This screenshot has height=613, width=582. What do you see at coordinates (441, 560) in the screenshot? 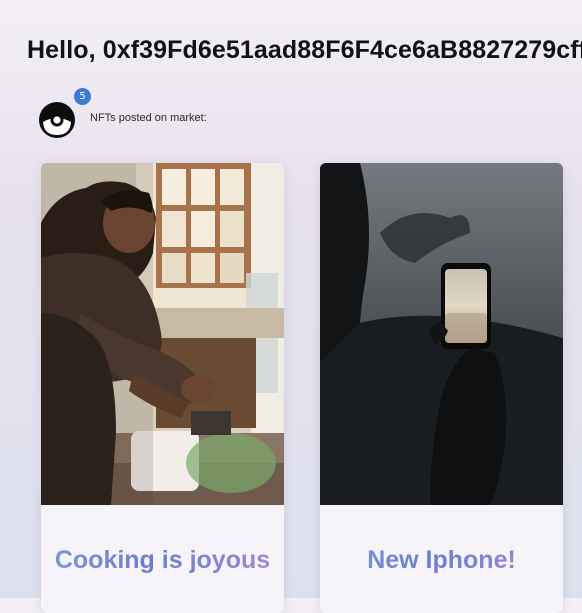
I see `nft-title: New Iphone!` at bounding box center [441, 560].